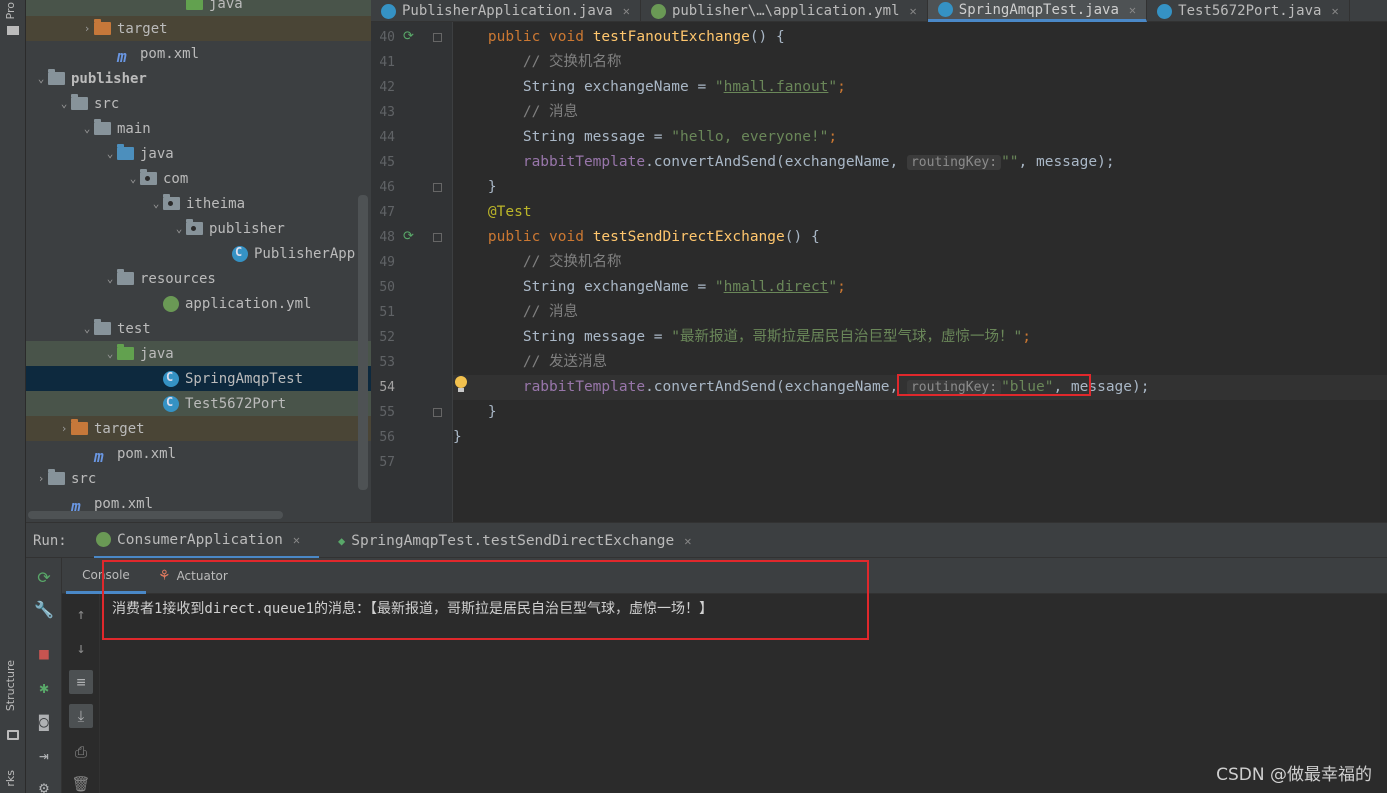 This screenshot has height=793, width=1387. Describe the element at coordinates (387, 62) in the screenshot. I see `line-number: 41` at that location.